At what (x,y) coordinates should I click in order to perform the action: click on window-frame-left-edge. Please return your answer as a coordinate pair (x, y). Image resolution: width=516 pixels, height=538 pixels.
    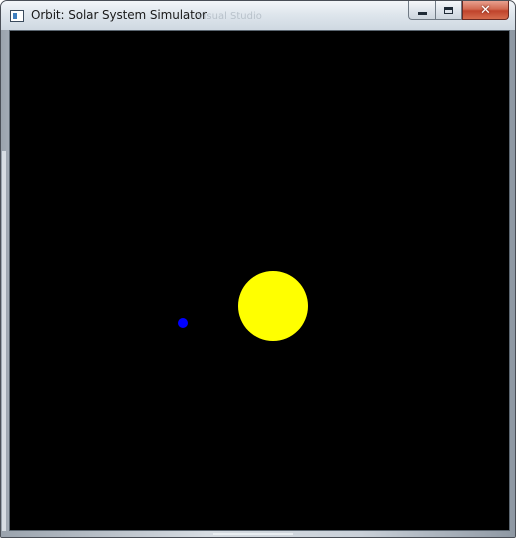
    Looking at the image, I should click on (4, 341).